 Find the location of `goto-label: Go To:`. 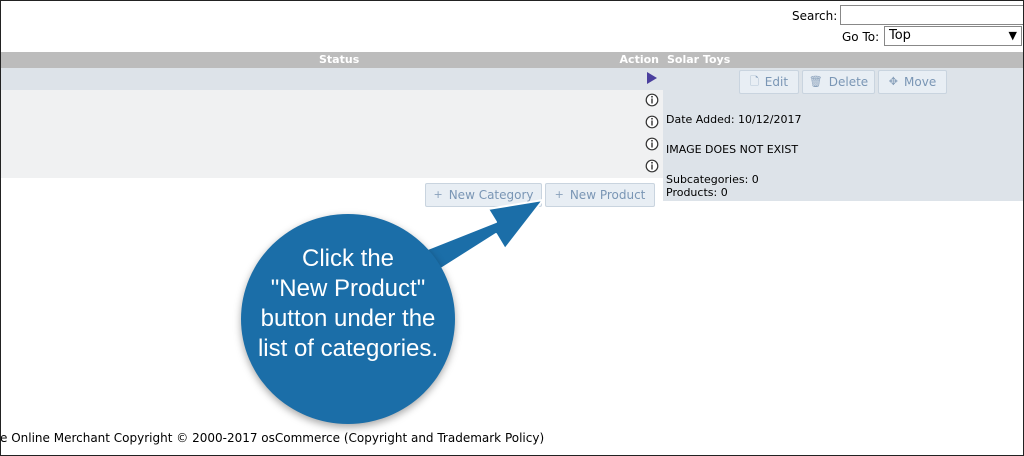

goto-label: Go To: is located at coordinates (861, 37).